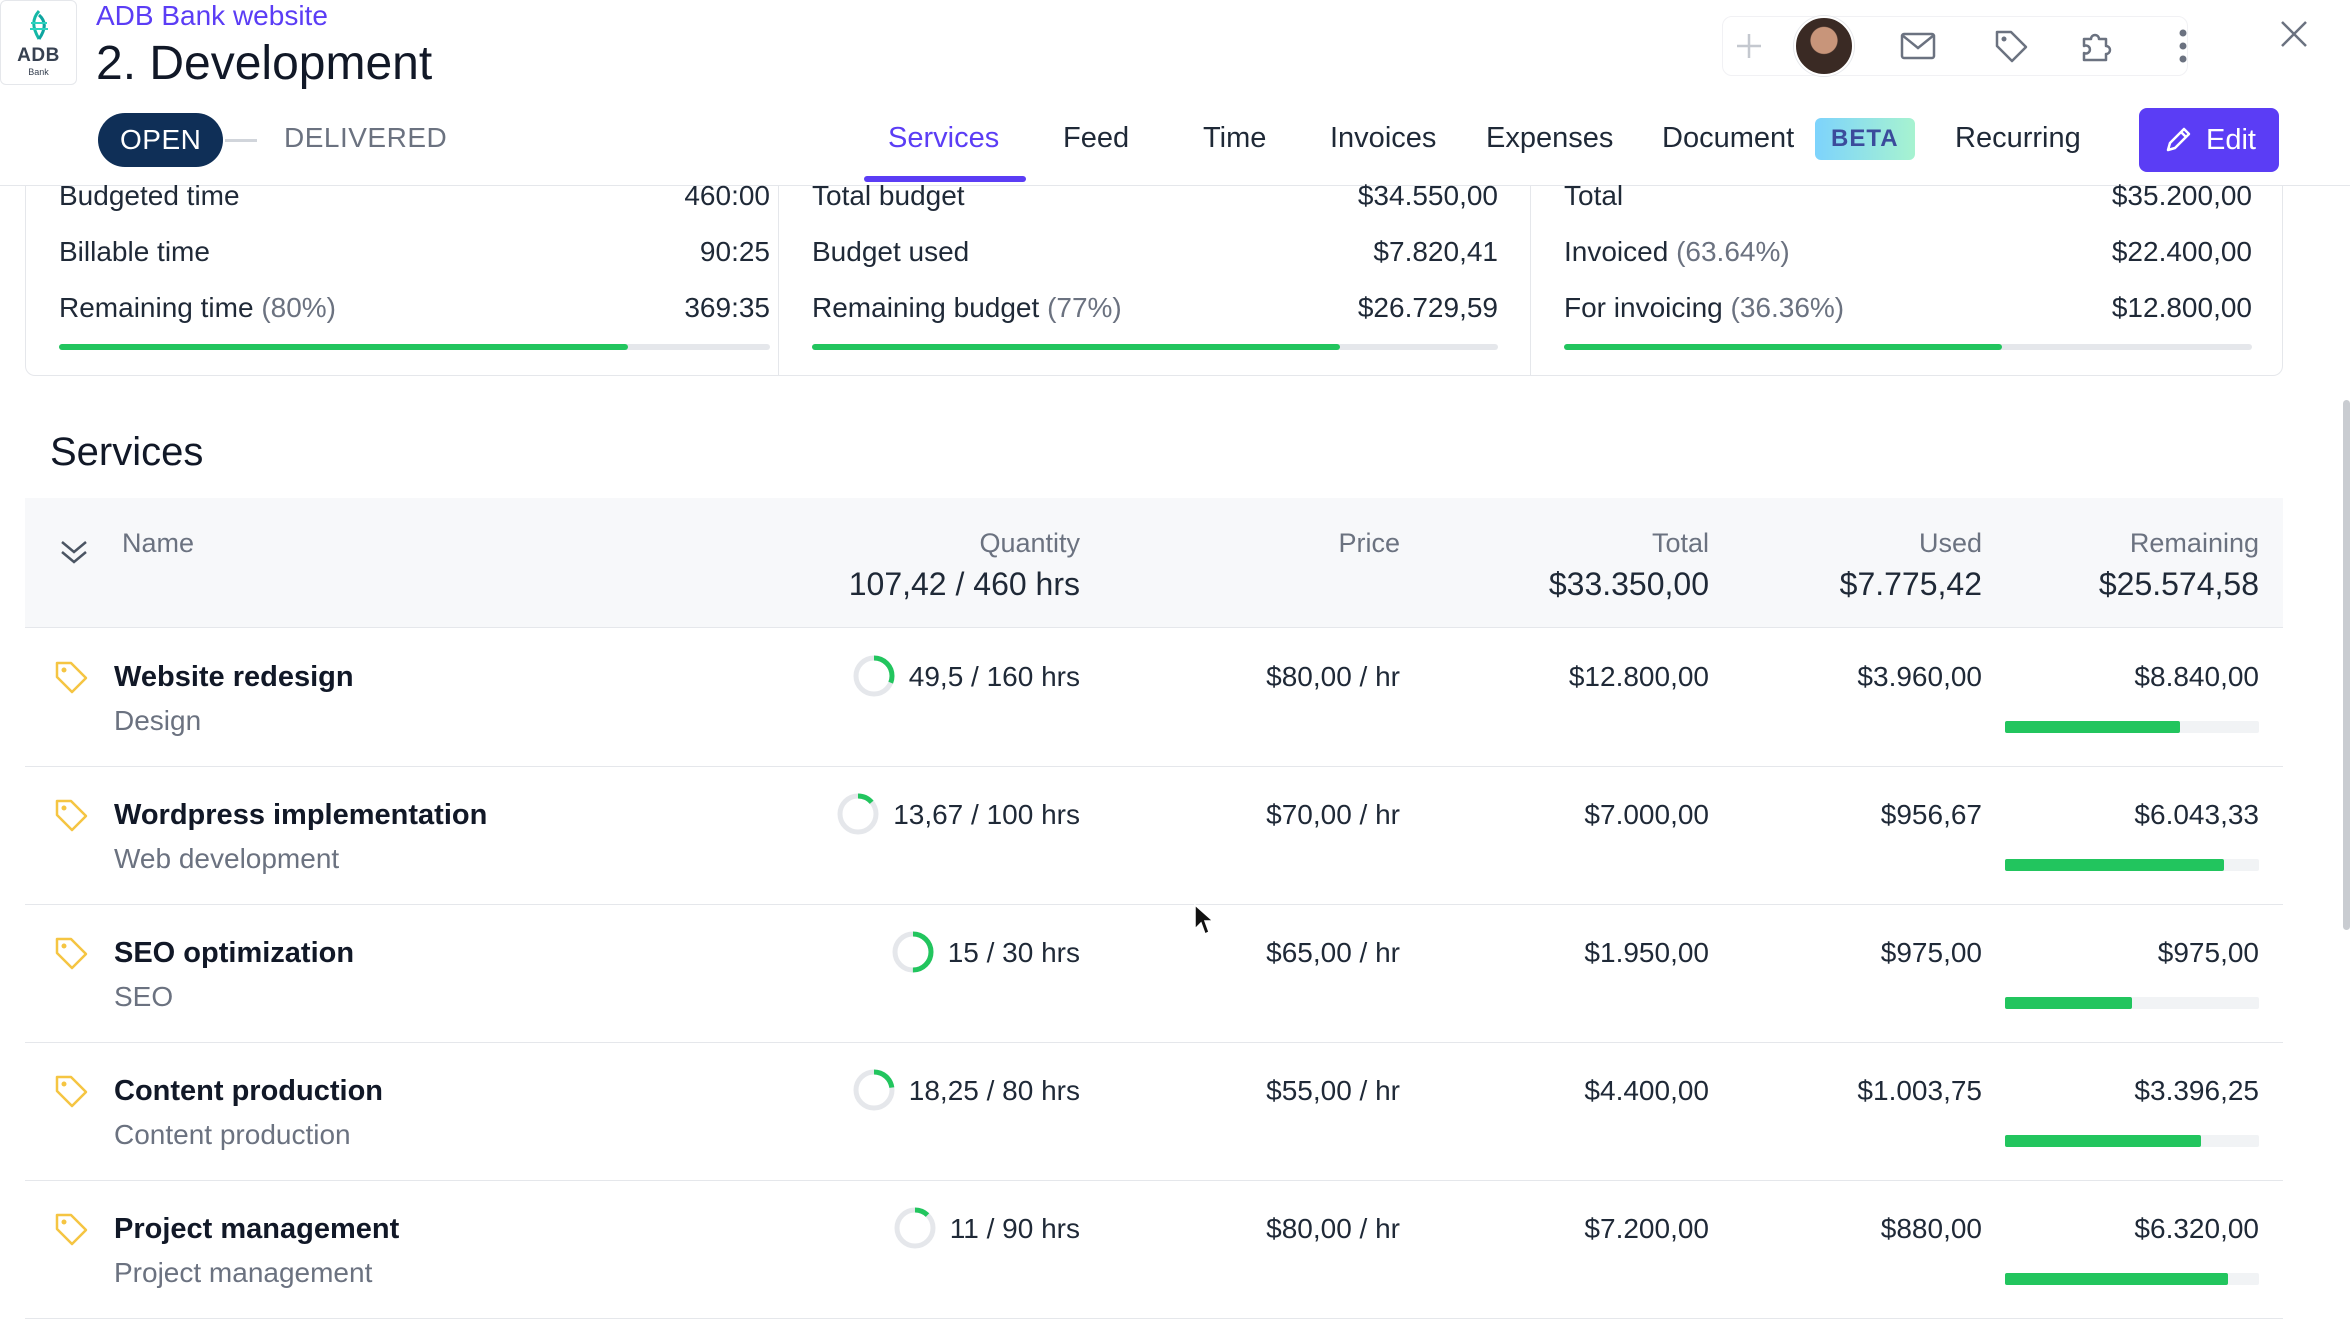 The image size is (2350, 1324). I want to click on mail-icon, so click(1918, 46).